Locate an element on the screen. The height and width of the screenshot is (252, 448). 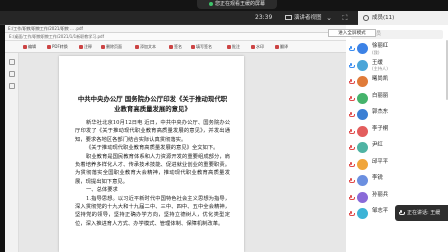
member-row: 白丽丽 is located at coordinates (397, 99).